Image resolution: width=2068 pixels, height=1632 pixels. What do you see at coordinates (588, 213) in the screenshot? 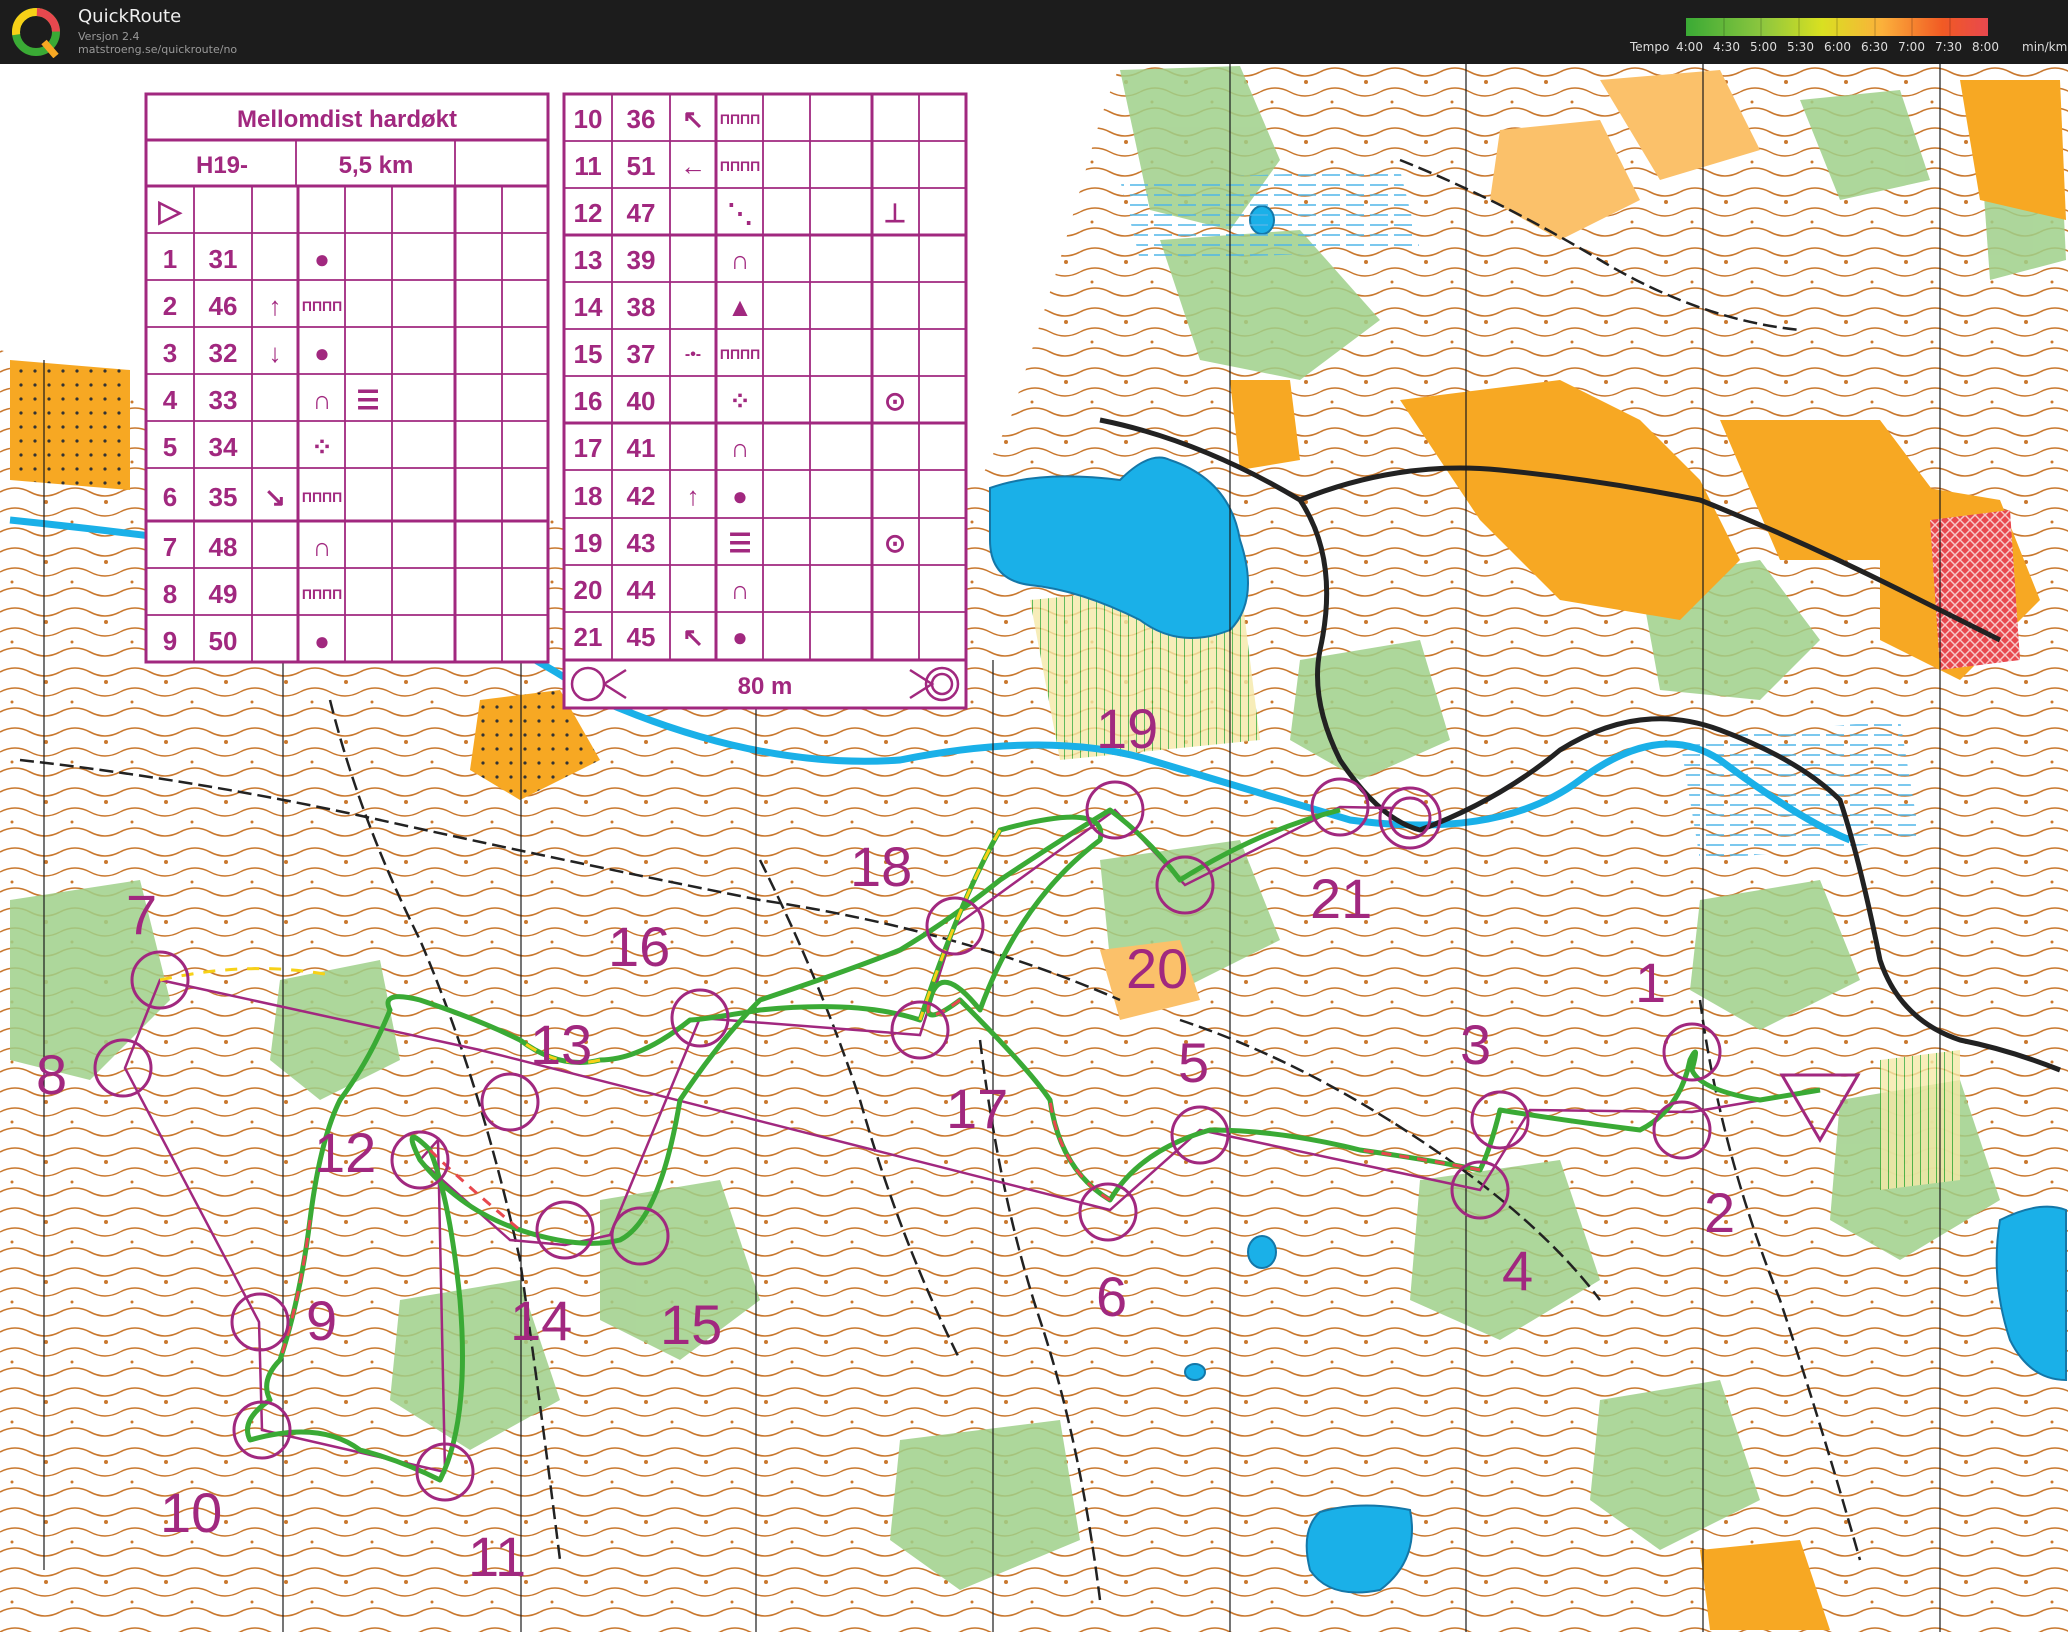
I see `control-seq: 12` at bounding box center [588, 213].